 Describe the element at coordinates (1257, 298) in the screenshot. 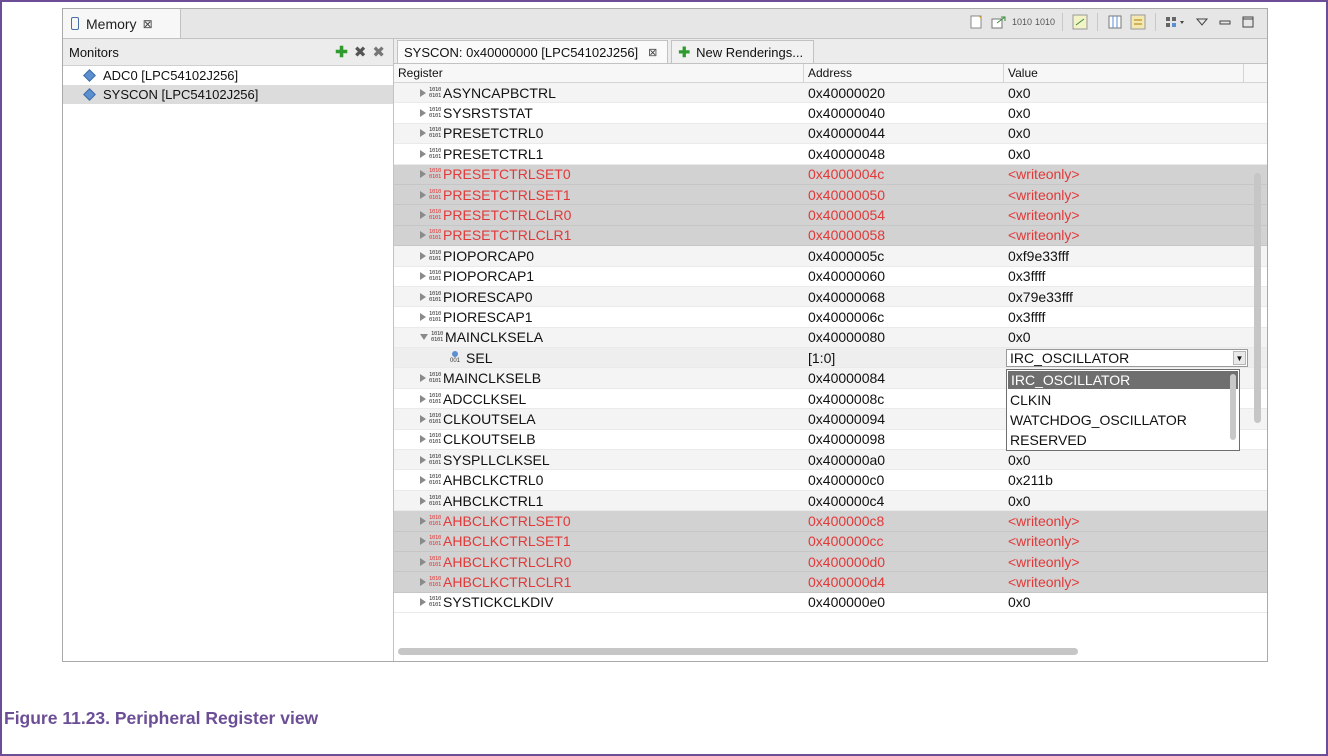

I see `vertical-scrollbar` at that location.